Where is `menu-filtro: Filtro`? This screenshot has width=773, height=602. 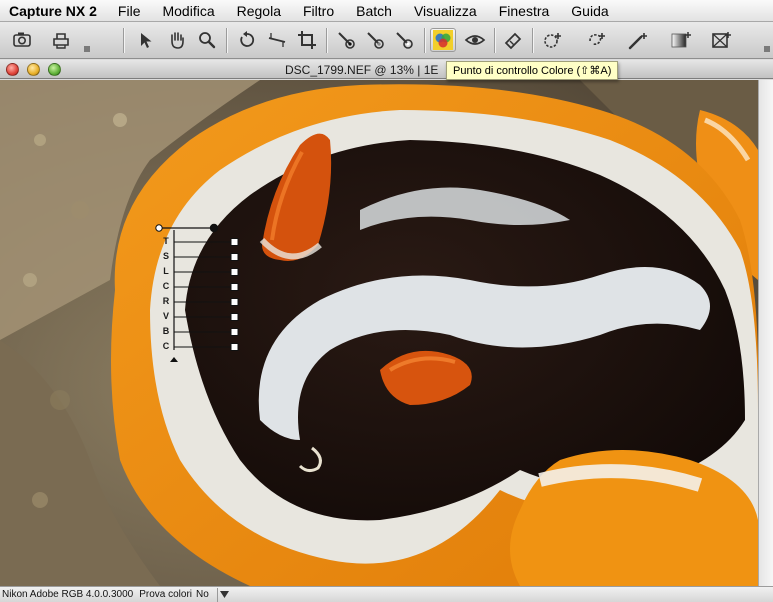 menu-filtro: Filtro is located at coordinates (318, 11).